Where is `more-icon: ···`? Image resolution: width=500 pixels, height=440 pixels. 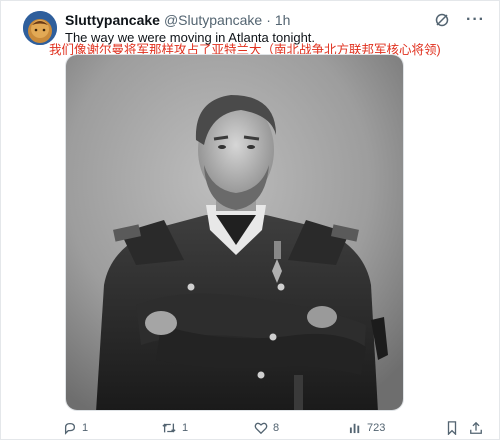 more-icon: ··· is located at coordinates (475, 20).